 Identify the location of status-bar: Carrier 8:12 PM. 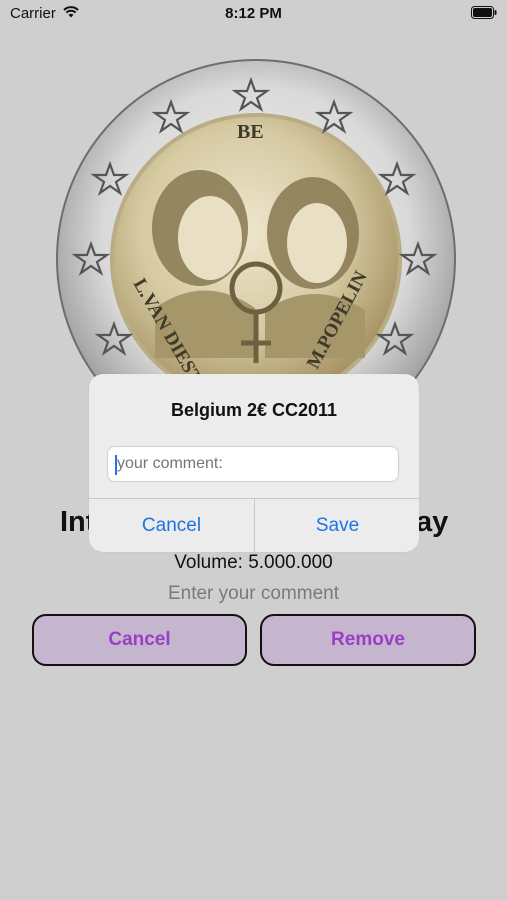
(253, 13).